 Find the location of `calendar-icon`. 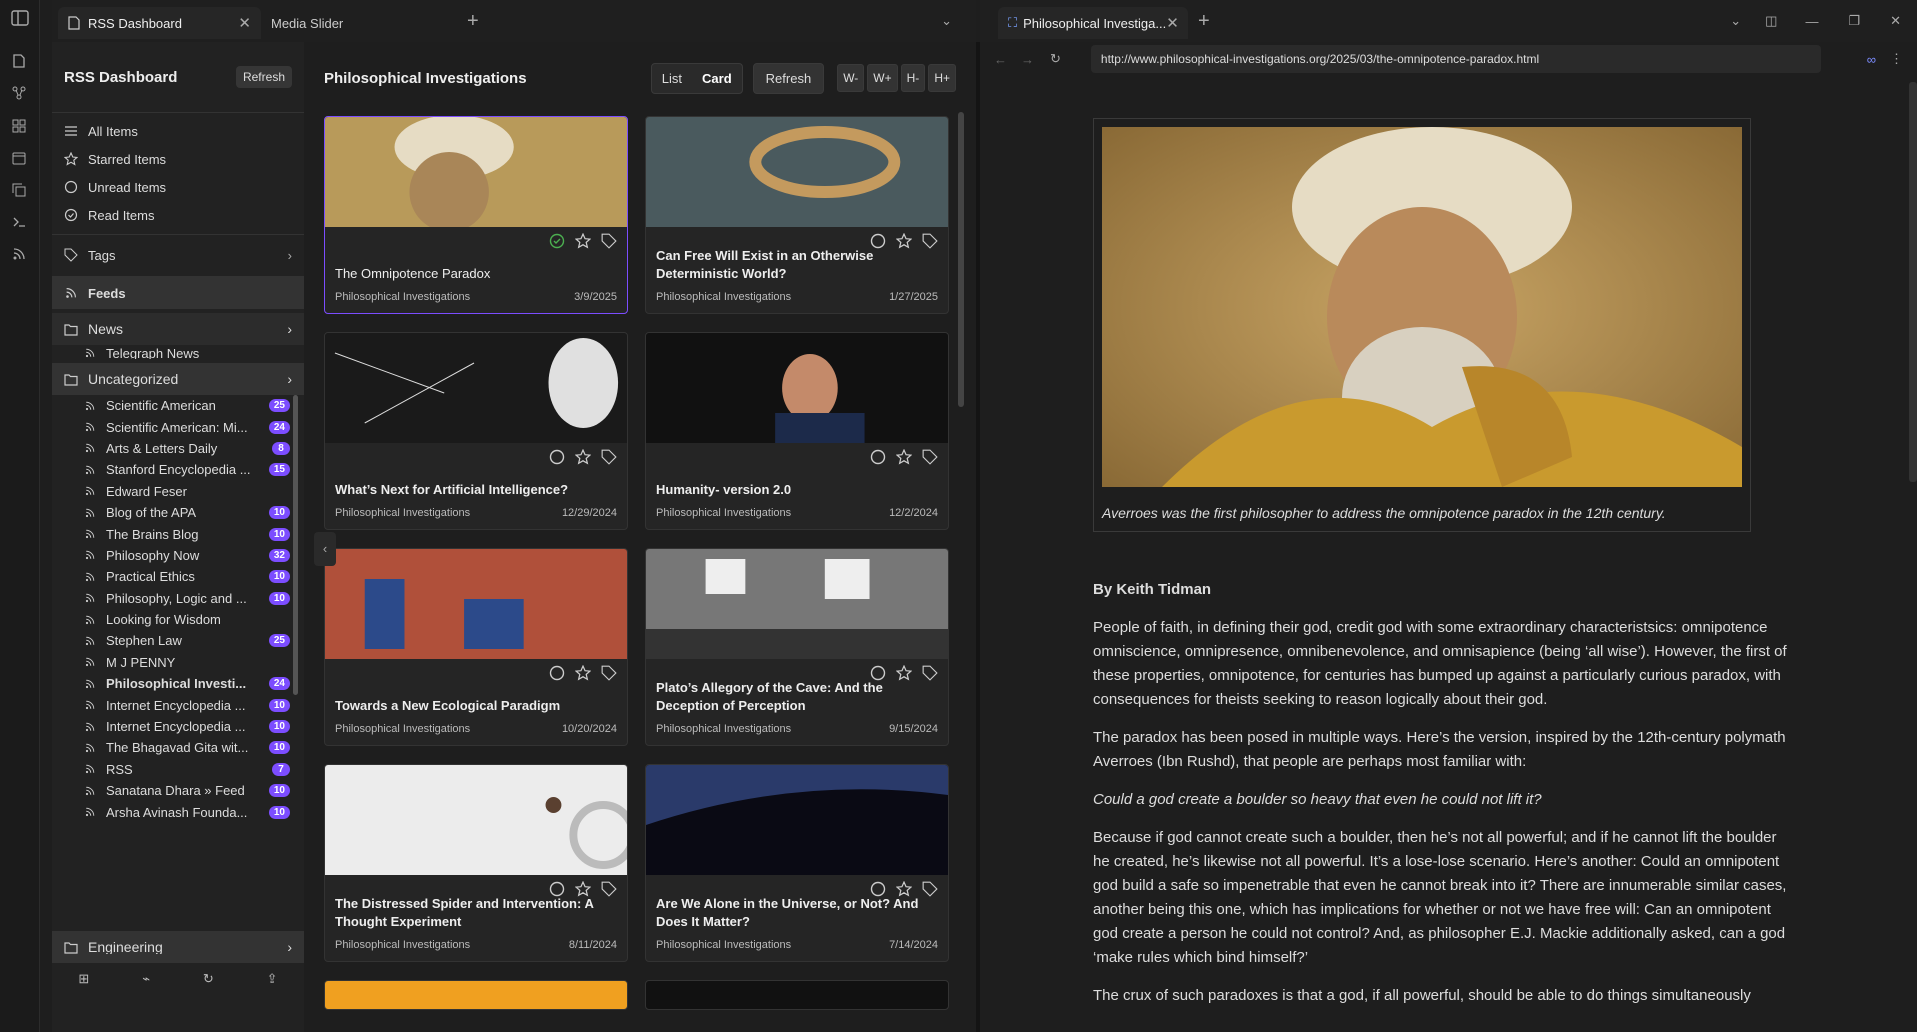

calendar-icon is located at coordinates (19, 158).